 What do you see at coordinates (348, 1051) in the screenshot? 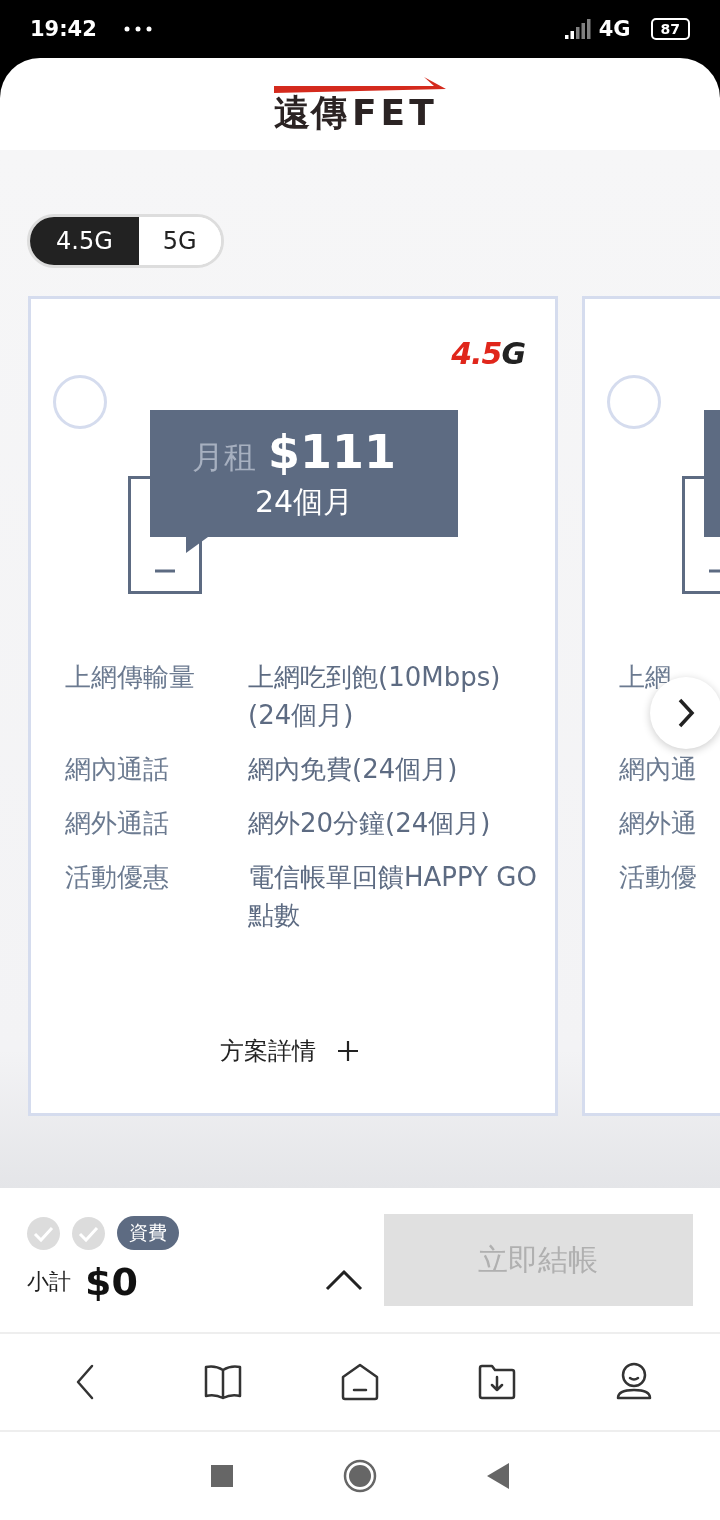
I see `plus-icon` at bounding box center [348, 1051].